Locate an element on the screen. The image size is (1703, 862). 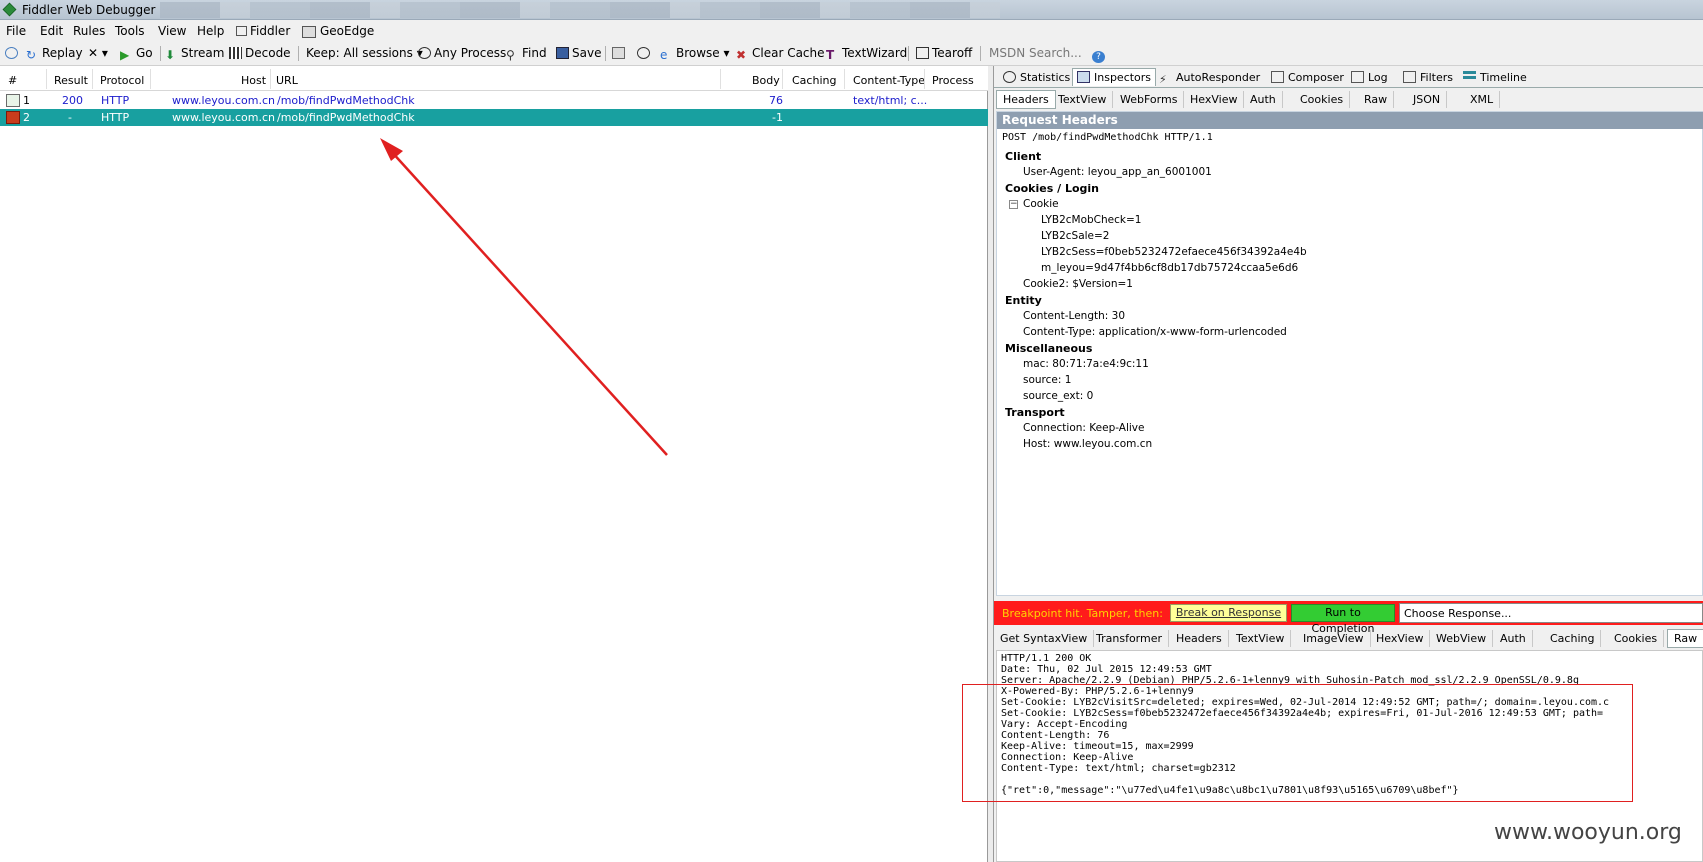
decode-button: Decode is located at coordinates (260, 53).